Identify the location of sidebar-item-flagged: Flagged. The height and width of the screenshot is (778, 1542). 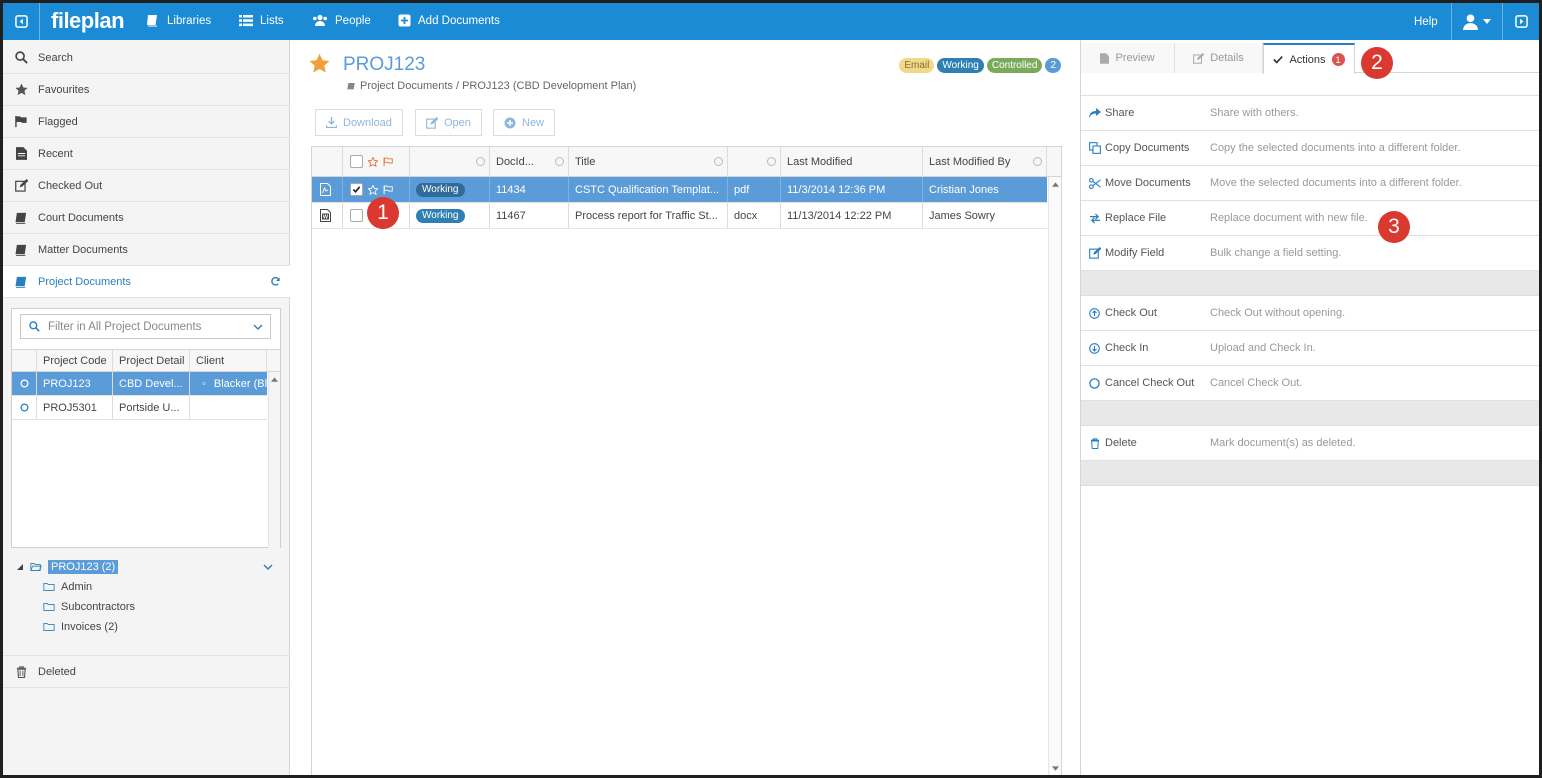
(146, 122).